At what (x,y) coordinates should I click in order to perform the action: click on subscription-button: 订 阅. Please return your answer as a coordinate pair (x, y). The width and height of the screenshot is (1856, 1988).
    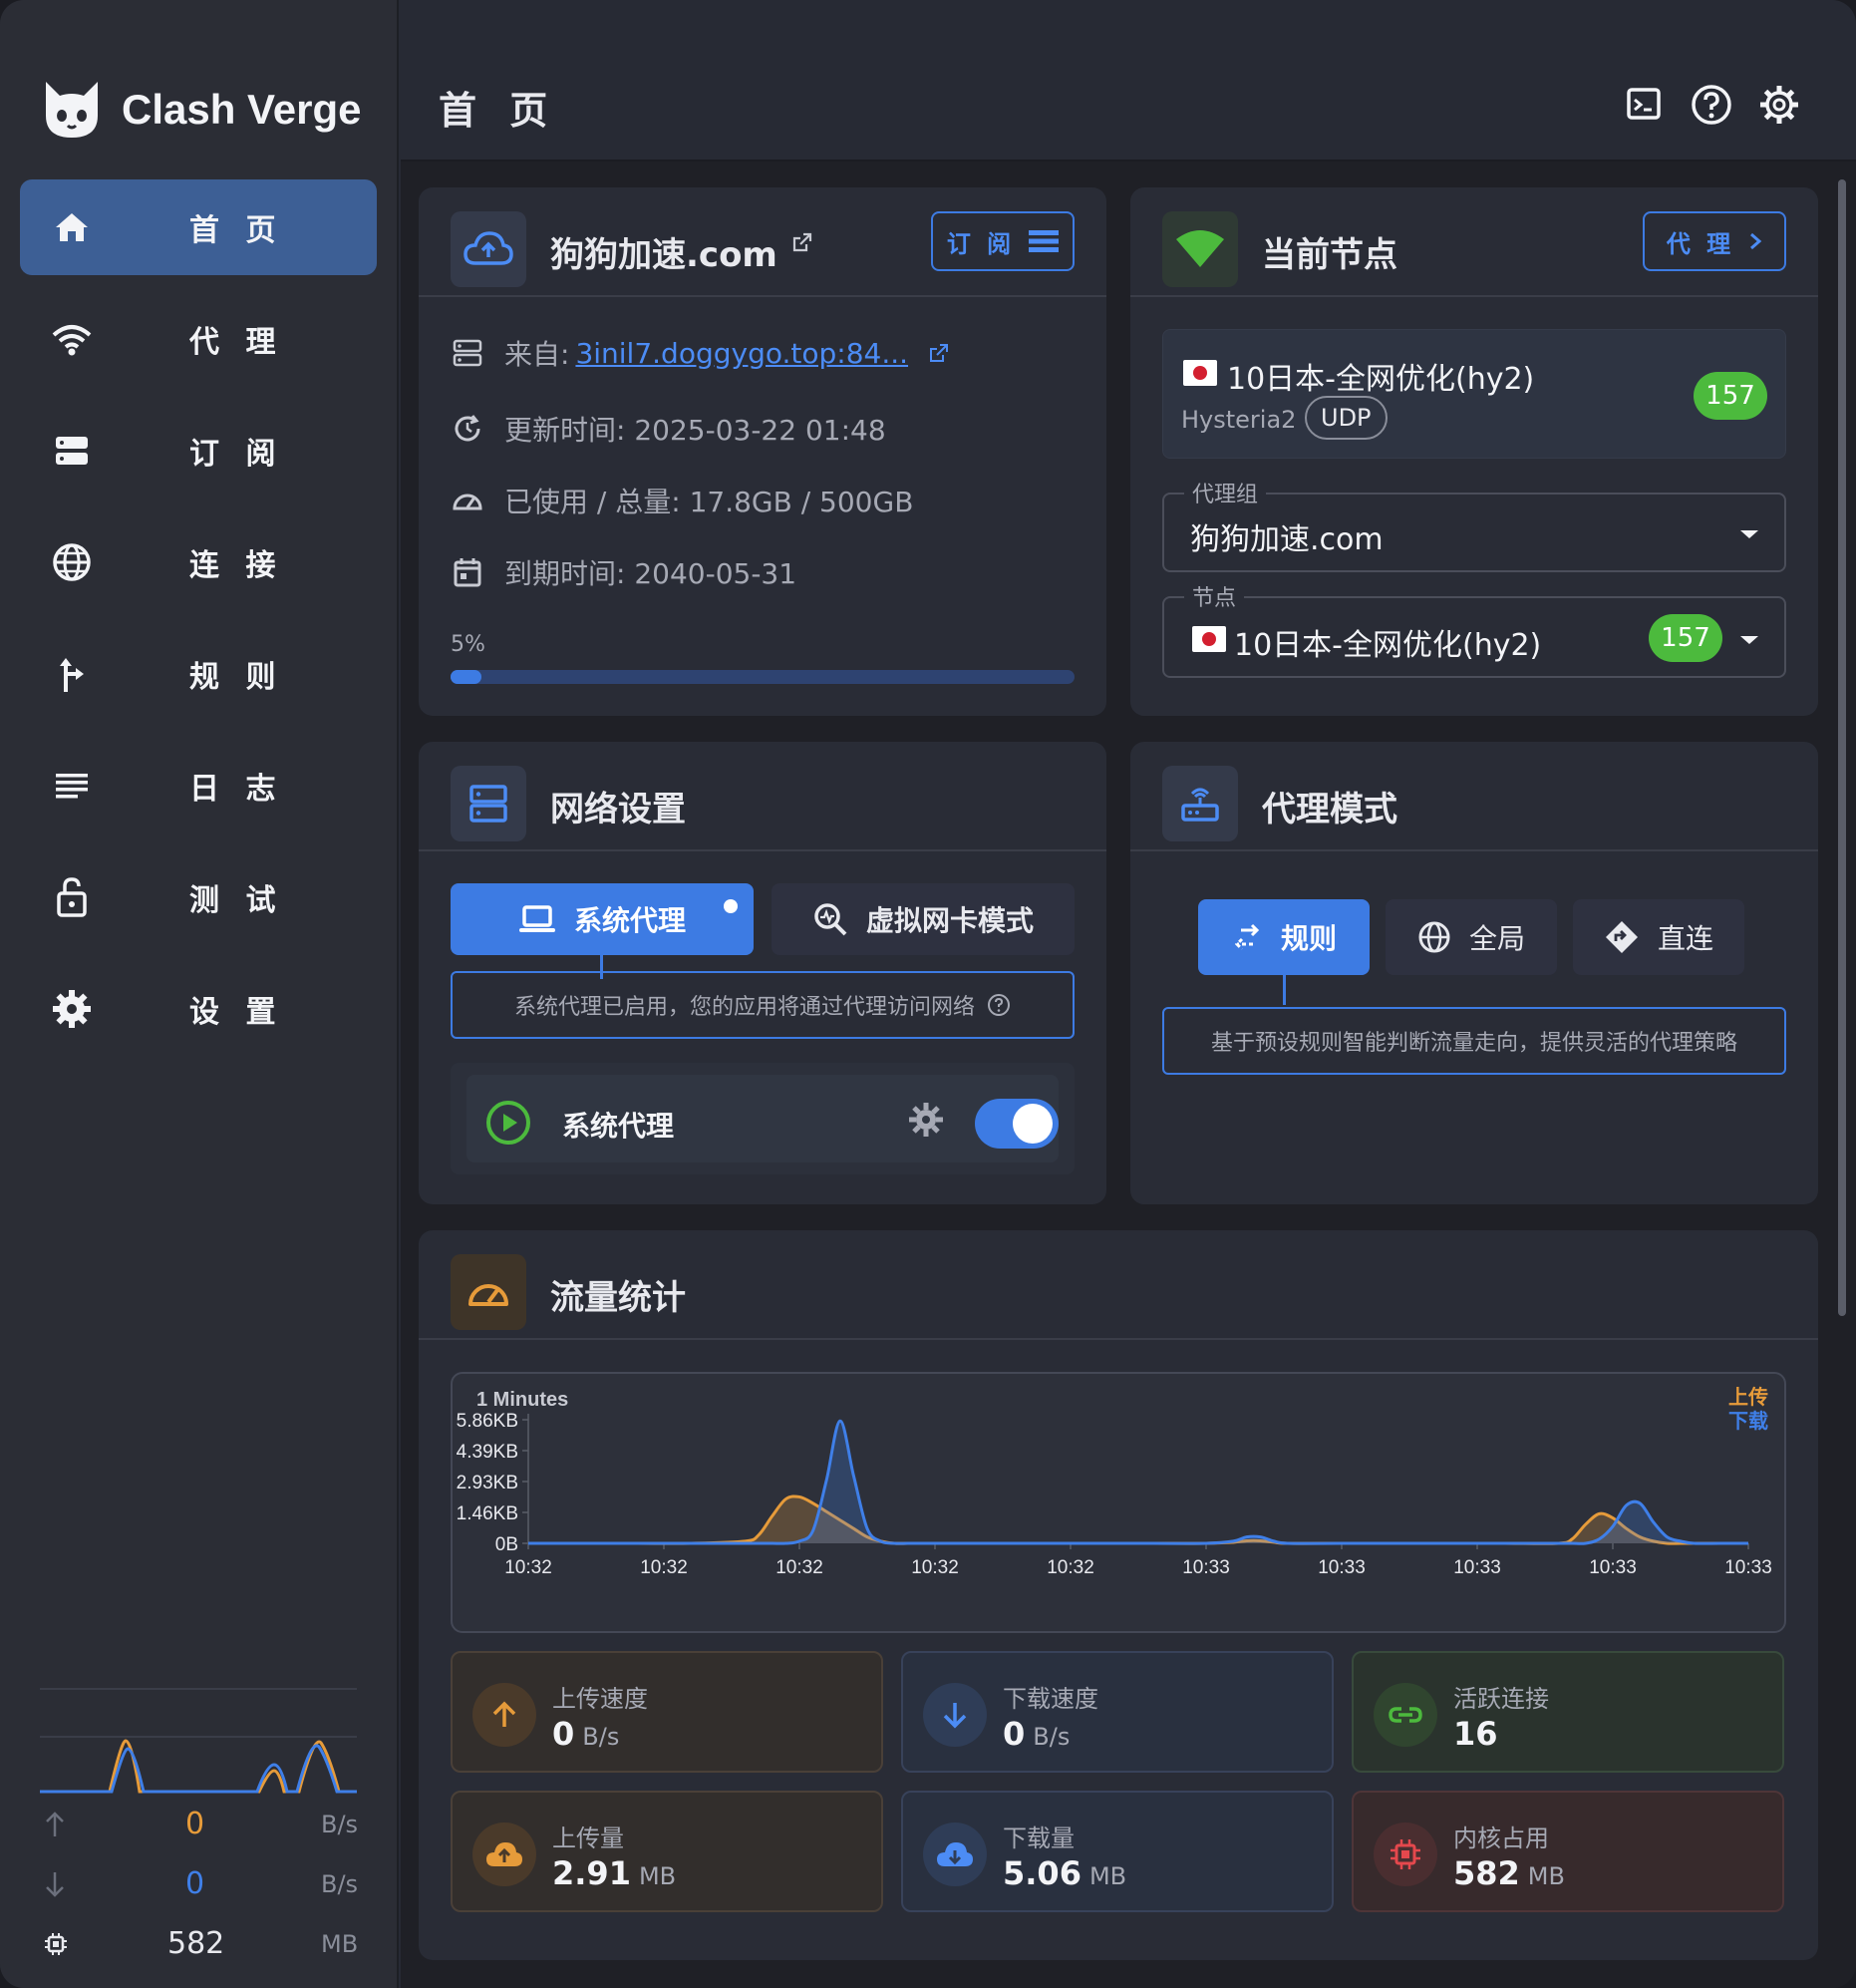
    Looking at the image, I should click on (1003, 241).